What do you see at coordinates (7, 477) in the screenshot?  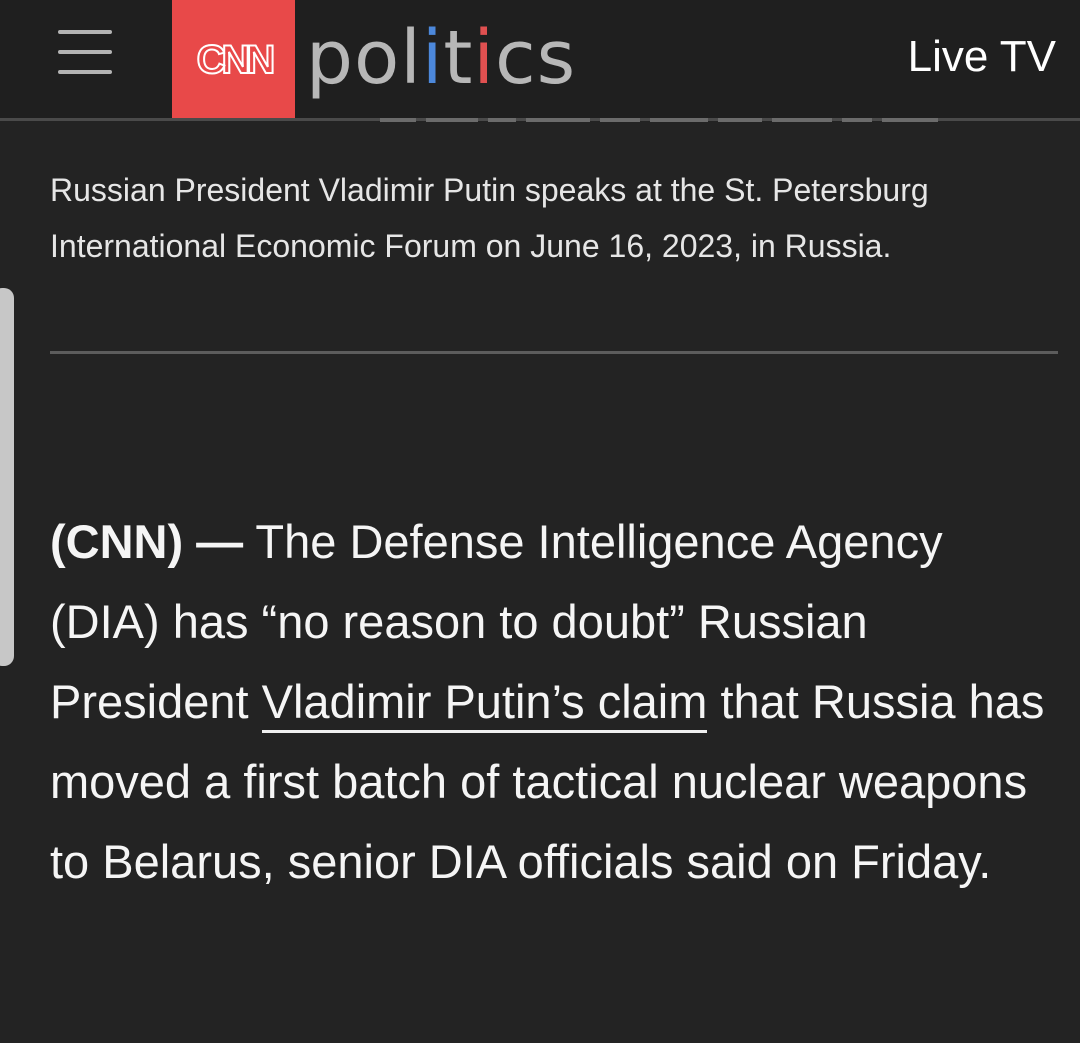 I see `side-scroll-handle` at bounding box center [7, 477].